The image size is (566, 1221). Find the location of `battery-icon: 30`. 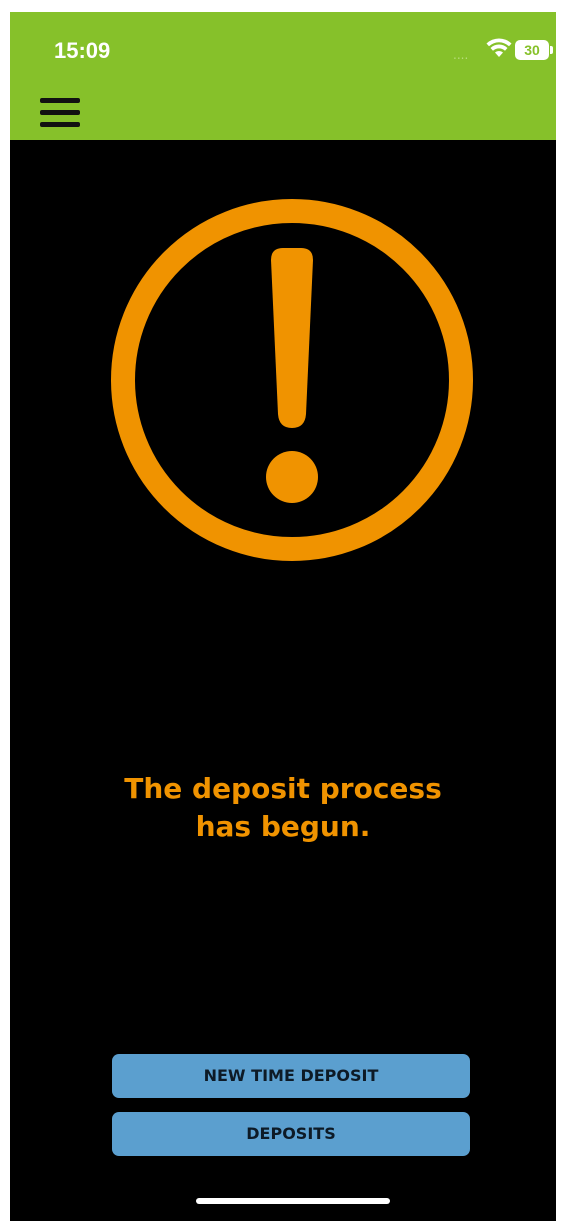

battery-icon: 30 is located at coordinates (532, 50).